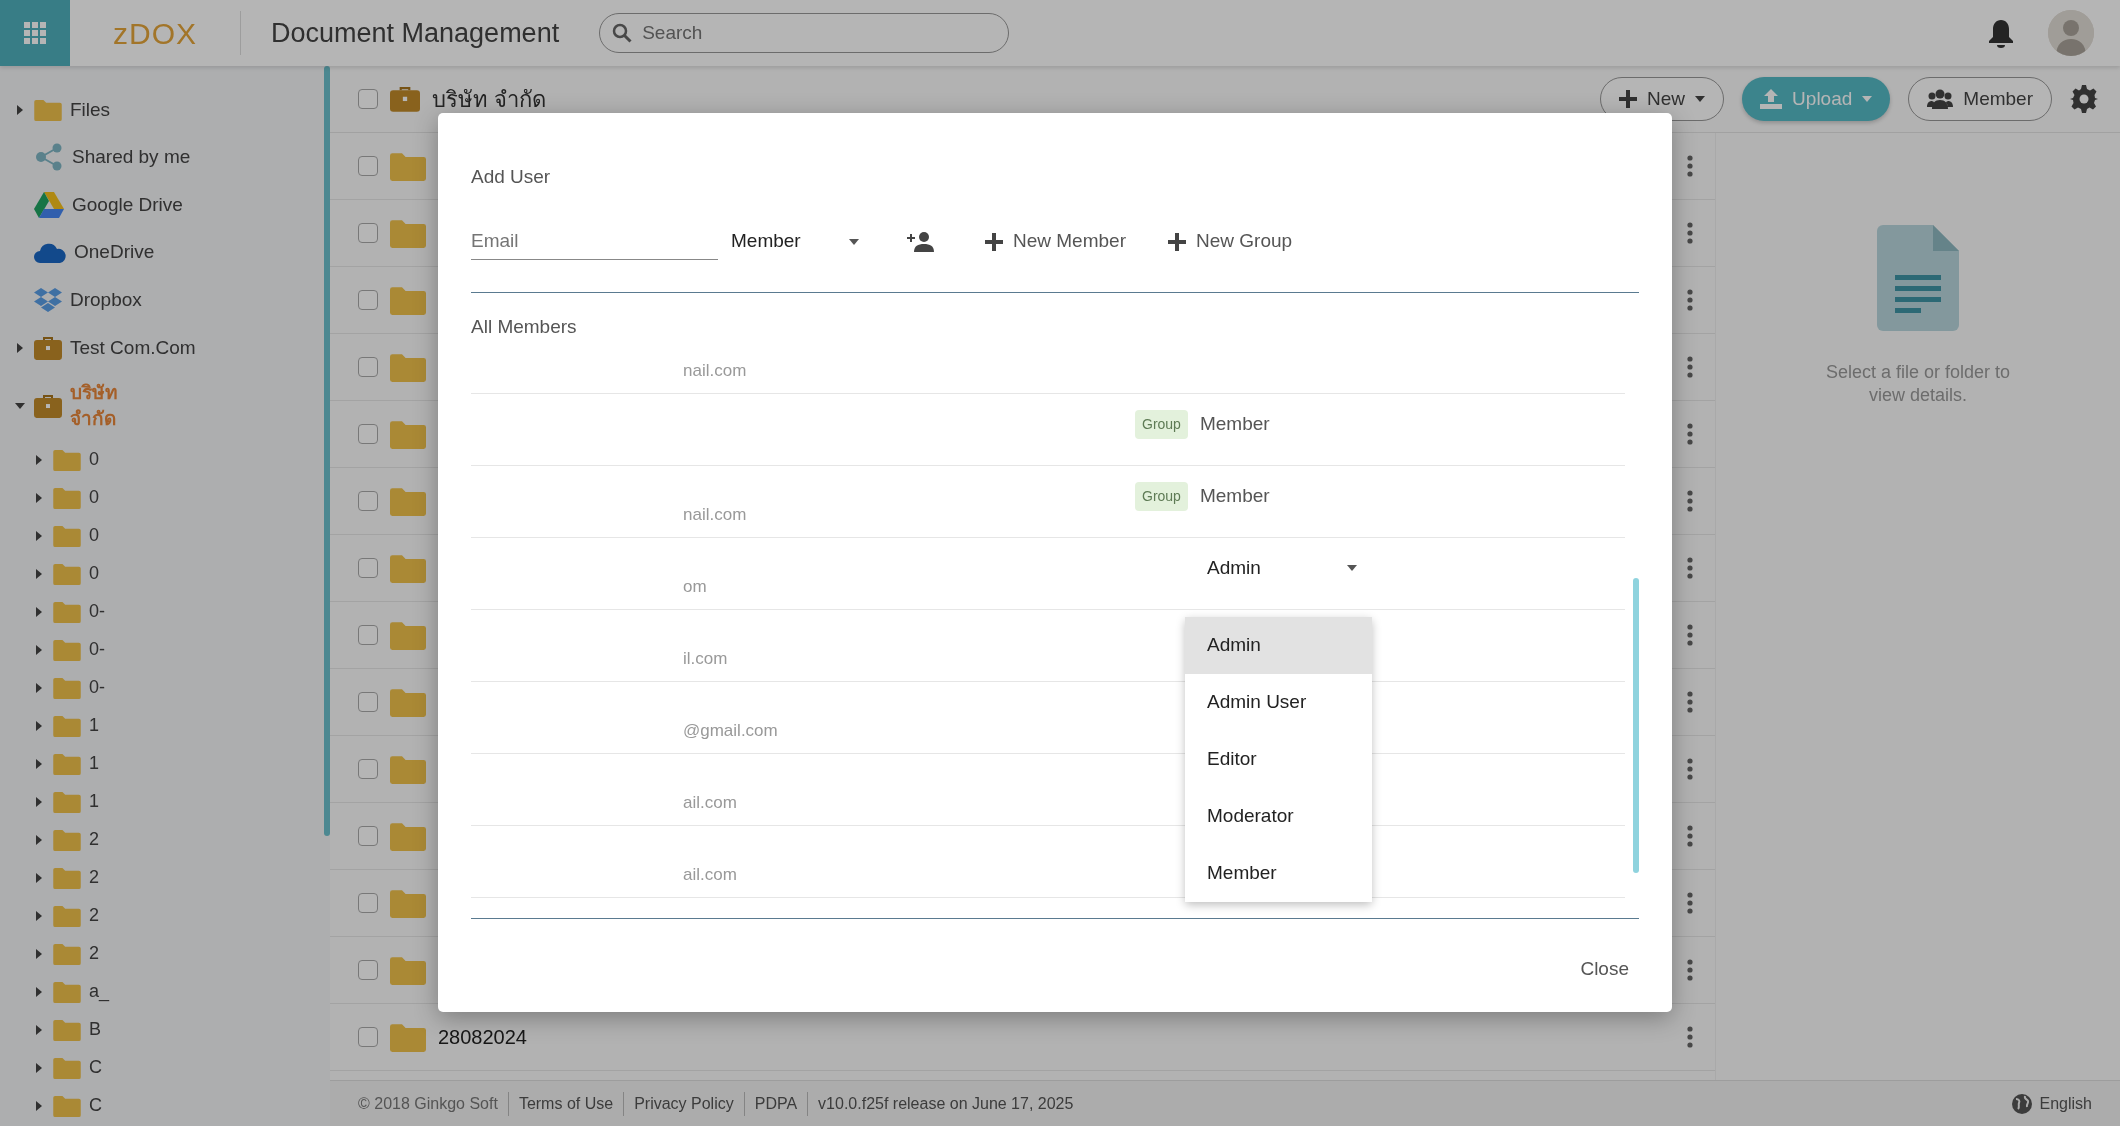  Describe the element at coordinates (684, 1103) in the screenshot. I see `footer-link: Privacy Policy` at that location.